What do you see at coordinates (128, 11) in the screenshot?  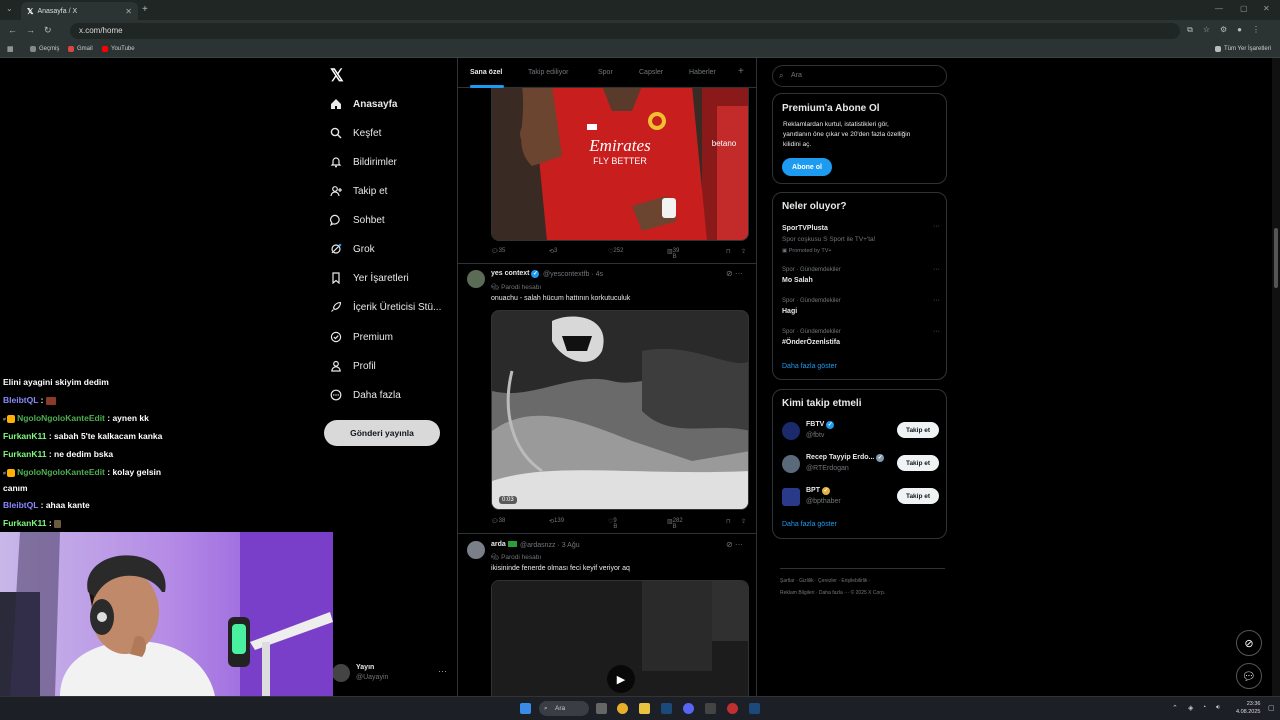 I see `tab-close-icon: ✕` at bounding box center [128, 11].